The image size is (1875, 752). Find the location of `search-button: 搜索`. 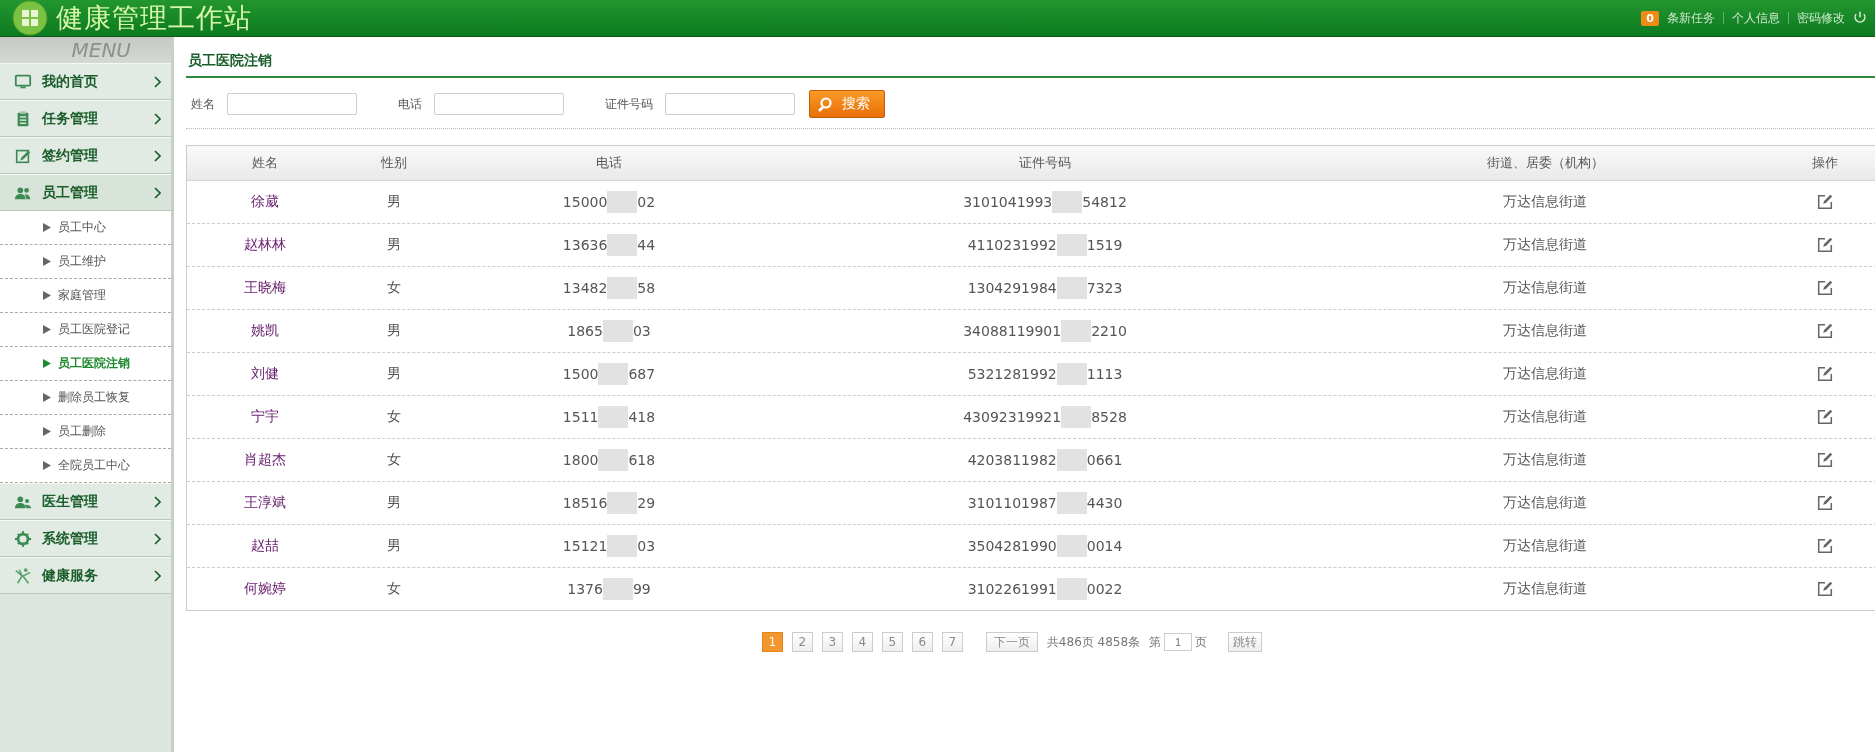

search-button: 搜索 is located at coordinates (847, 104).